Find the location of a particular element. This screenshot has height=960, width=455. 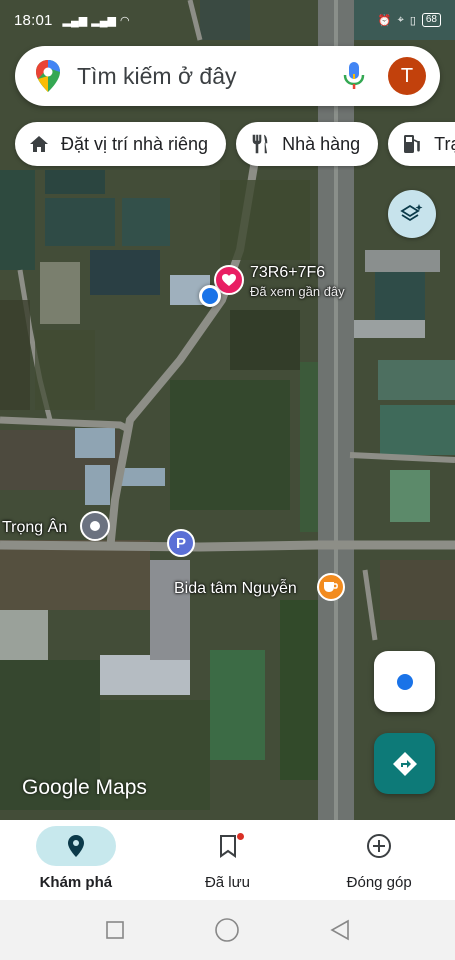

poi-label-trong-an: Trọng Ân is located at coordinates (34, 528).